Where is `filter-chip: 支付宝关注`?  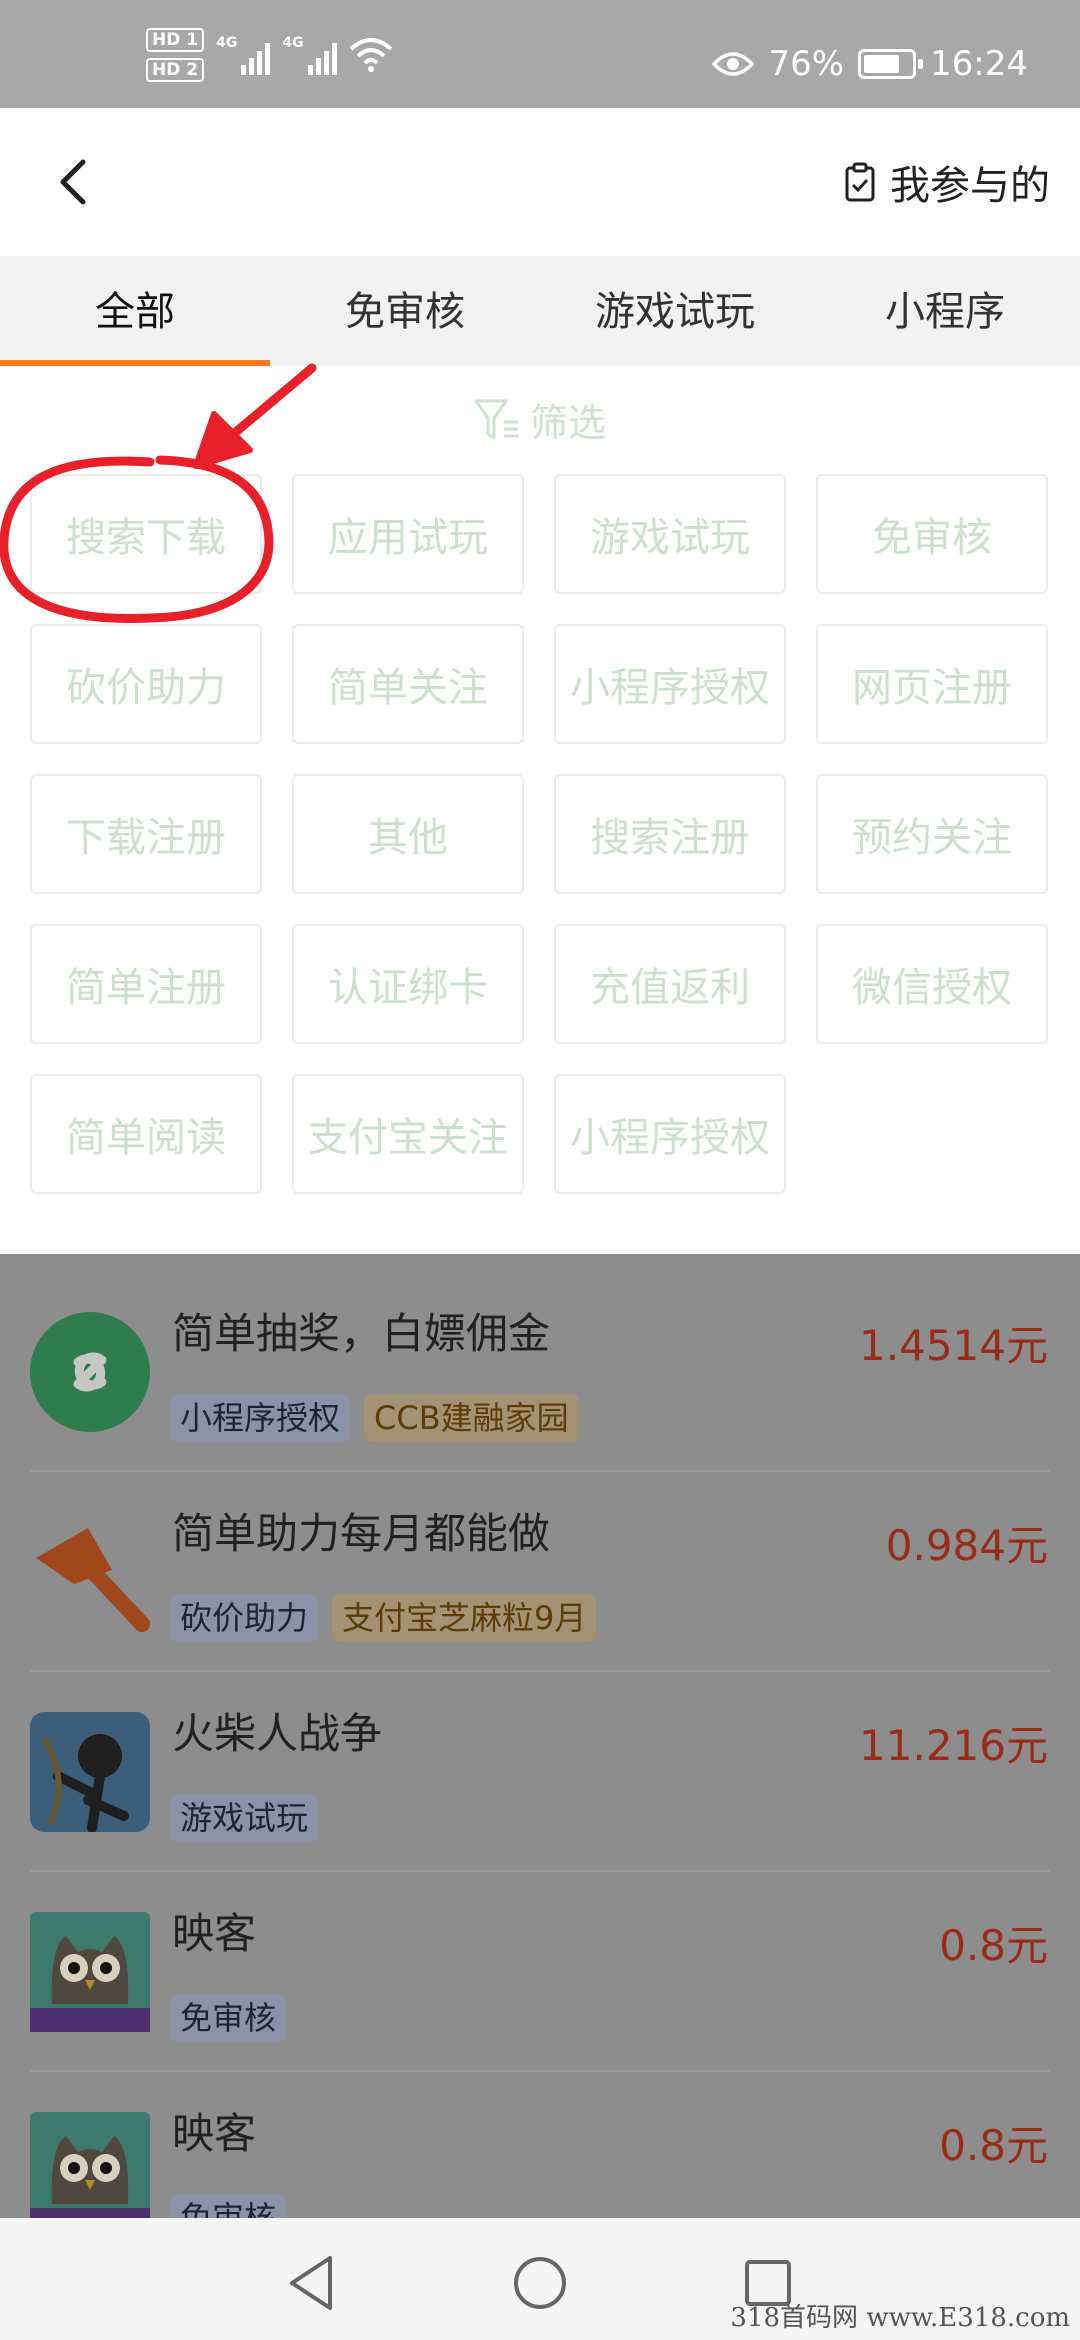
filter-chip: 支付宝关注 is located at coordinates (408, 1134).